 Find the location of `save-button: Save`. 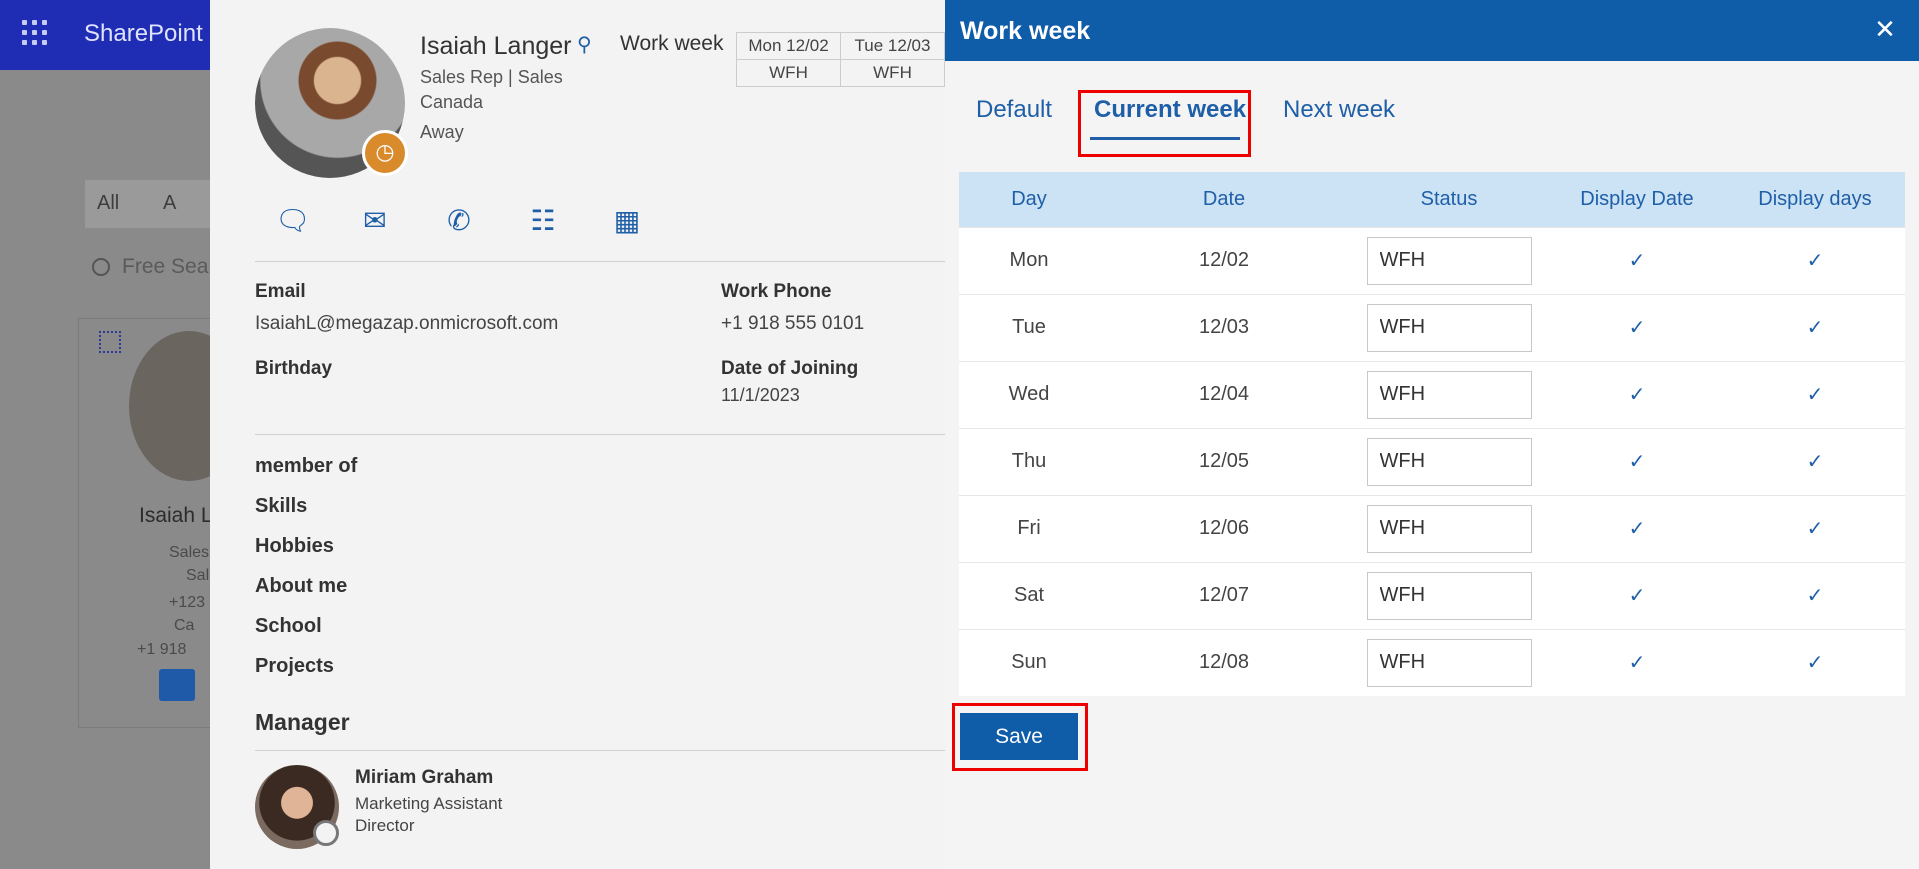

save-button: Save is located at coordinates (1019, 736).